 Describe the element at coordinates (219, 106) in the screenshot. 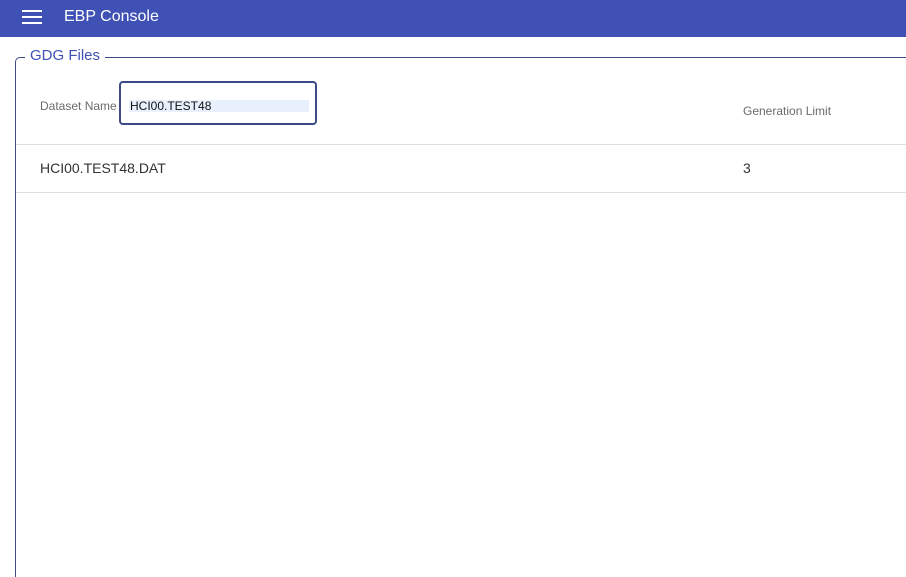

I see `dataset-name-input` at that location.